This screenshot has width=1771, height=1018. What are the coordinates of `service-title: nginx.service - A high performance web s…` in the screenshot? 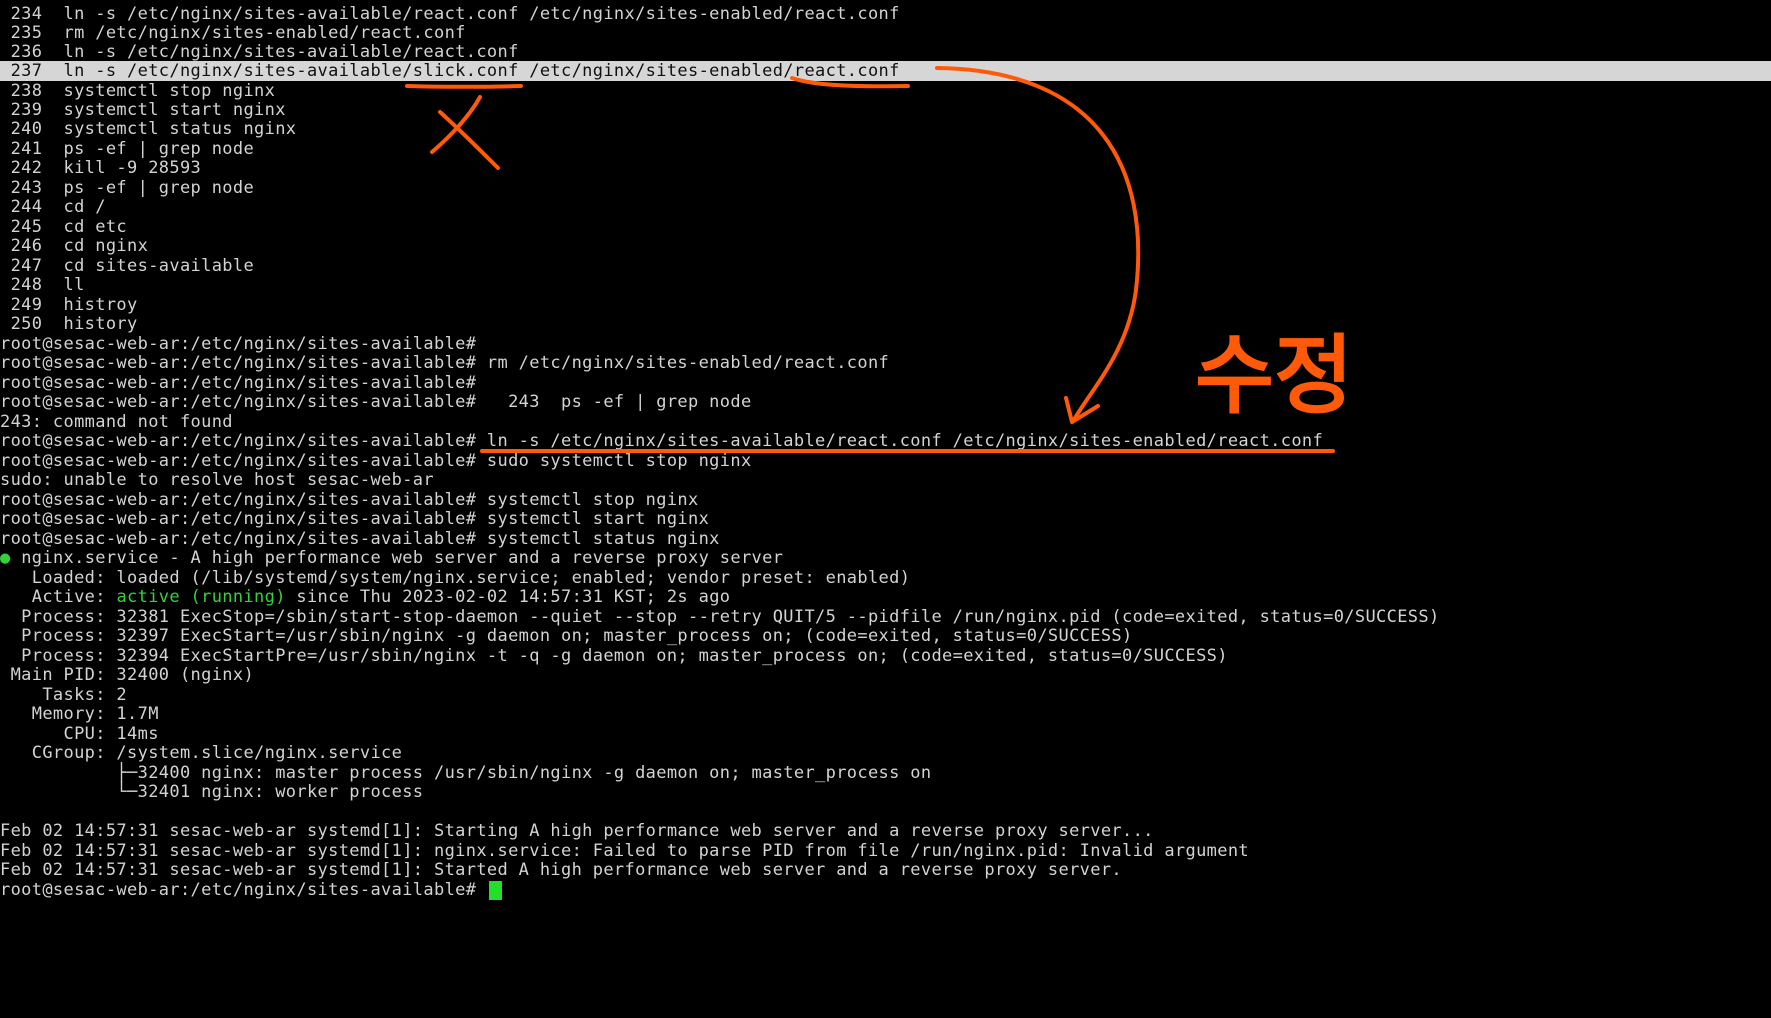 It's located at (402, 558).